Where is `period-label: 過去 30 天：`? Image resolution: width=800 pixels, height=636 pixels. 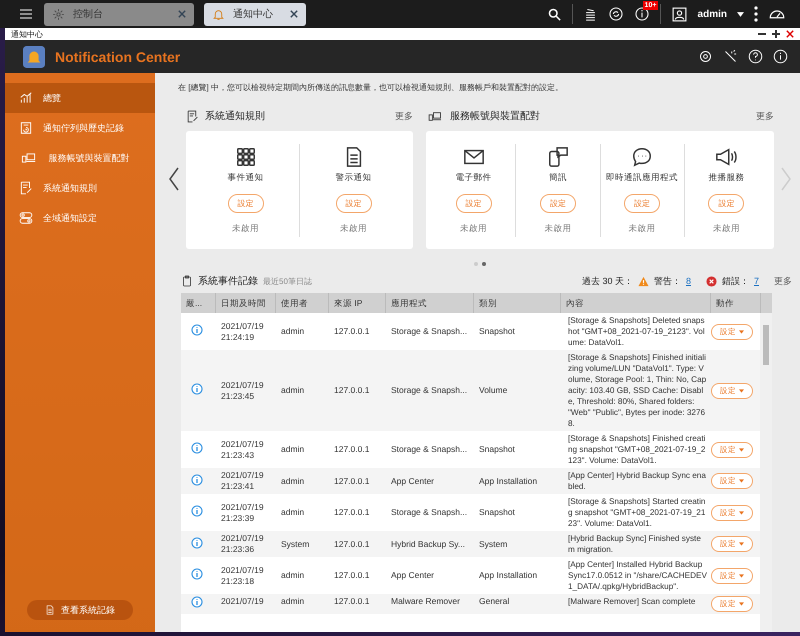 period-label: 過去 30 天： is located at coordinates (607, 281).